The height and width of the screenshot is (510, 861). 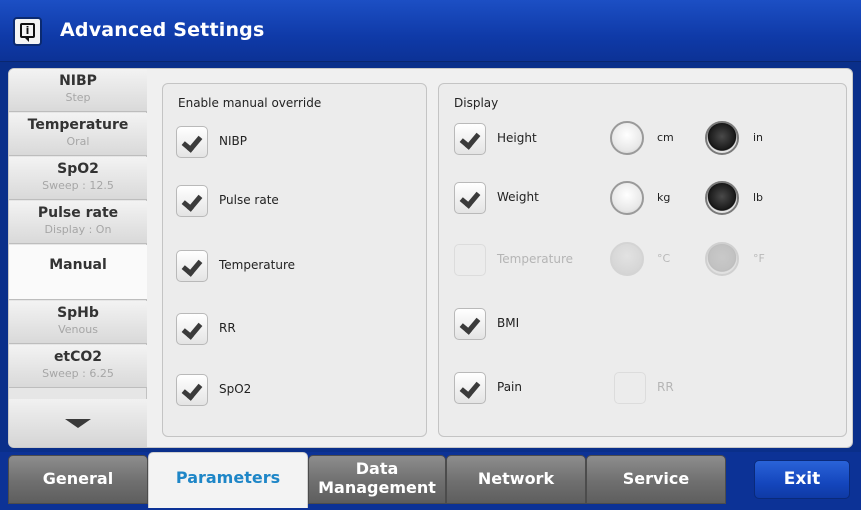 I want to click on rr-checkbox, so click(x=192, y=329).